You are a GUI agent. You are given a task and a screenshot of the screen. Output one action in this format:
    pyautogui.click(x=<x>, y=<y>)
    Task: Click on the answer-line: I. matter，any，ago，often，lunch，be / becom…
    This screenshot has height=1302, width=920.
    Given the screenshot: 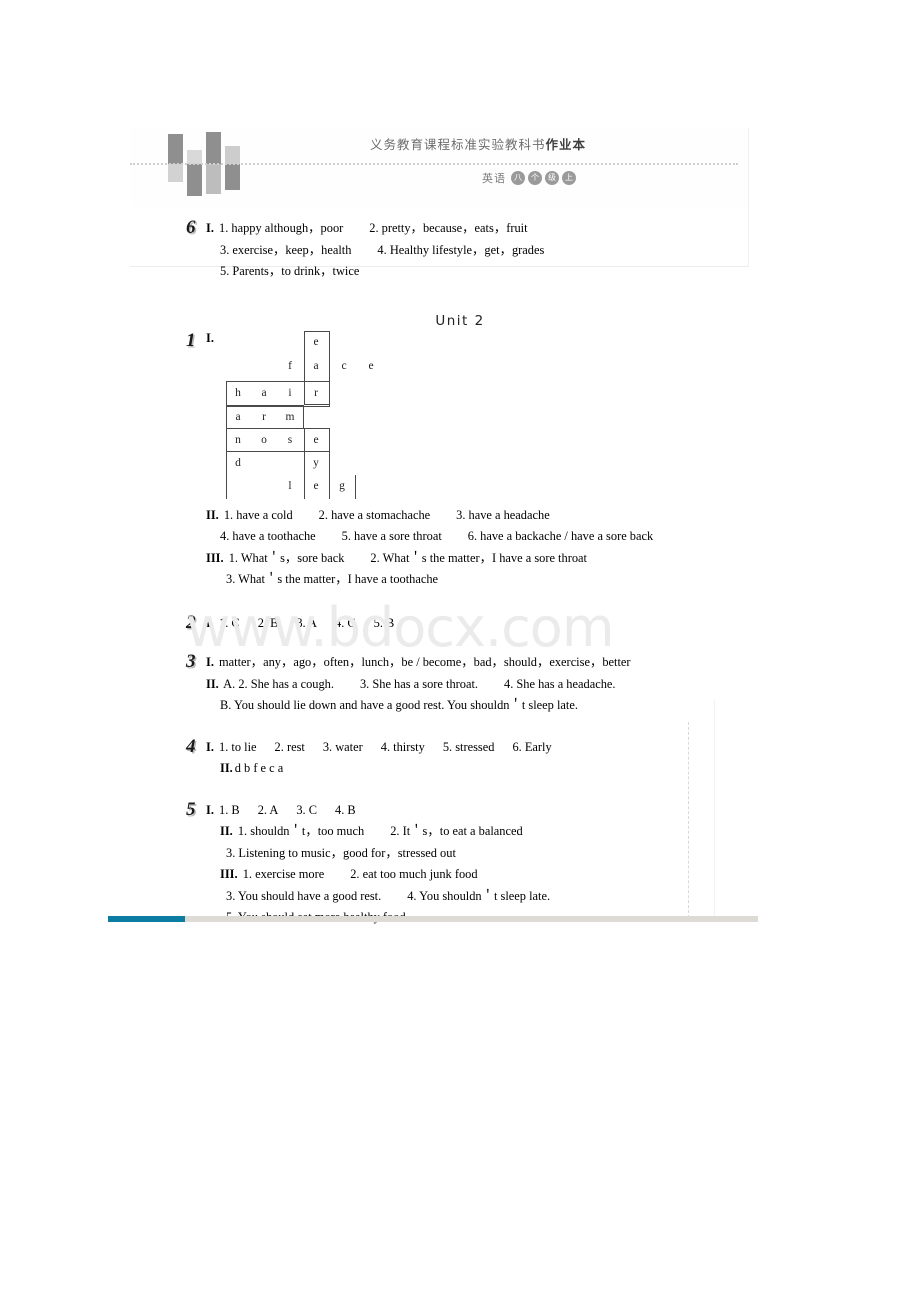 What is the action you would take?
    pyautogui.click(x=466, y=663)
    